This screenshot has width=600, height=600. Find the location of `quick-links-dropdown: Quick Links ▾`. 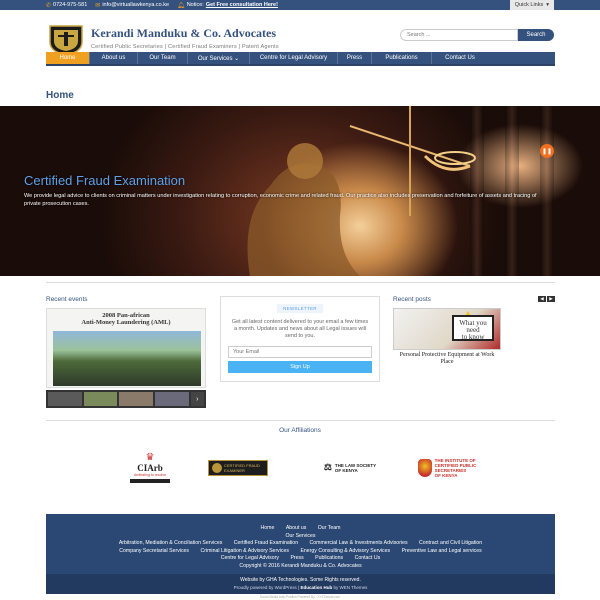

quick-links-dropdown: Quick Links ▾ is located at coordinates (531, 5).